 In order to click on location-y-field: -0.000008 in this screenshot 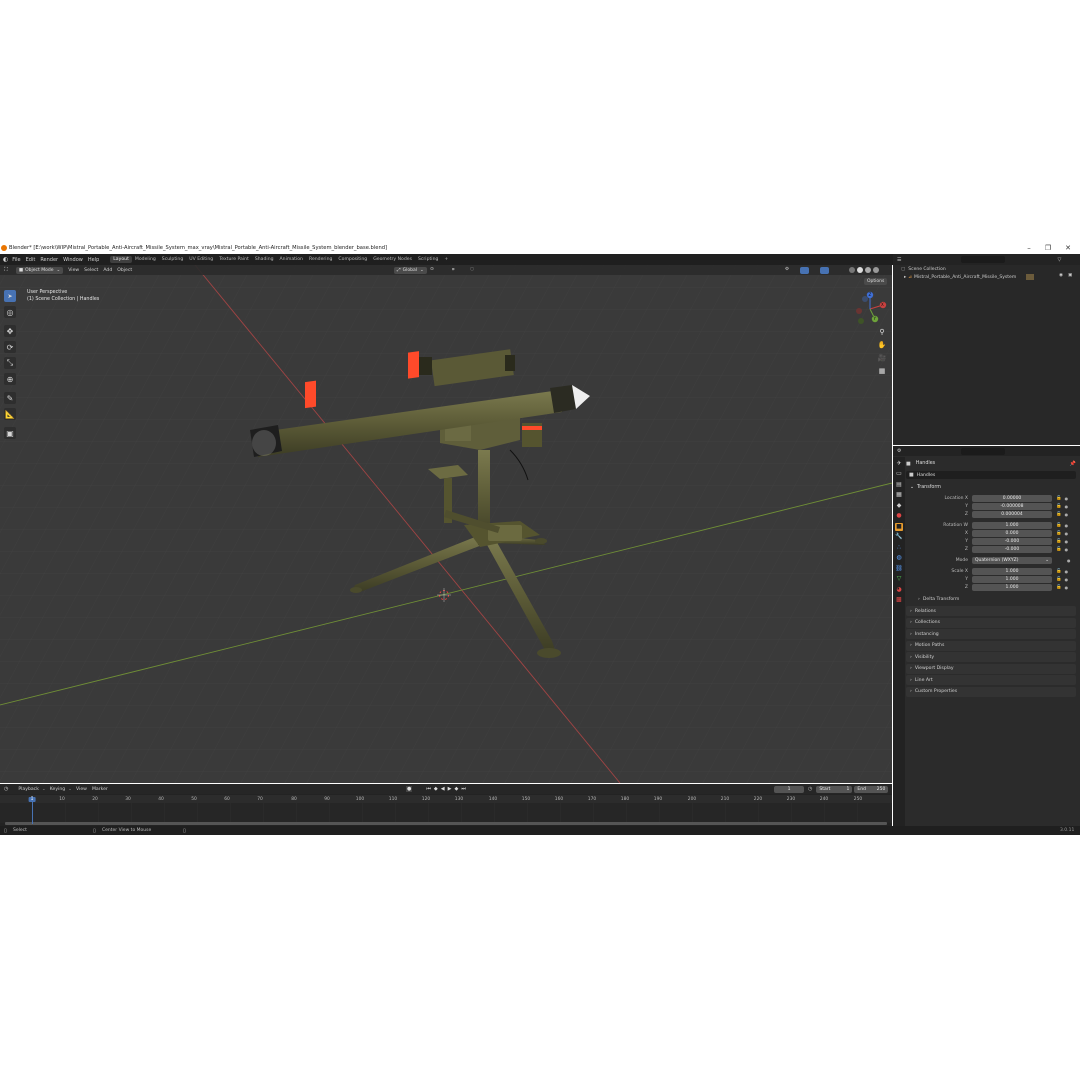, I will do `click(1012, 506)`.